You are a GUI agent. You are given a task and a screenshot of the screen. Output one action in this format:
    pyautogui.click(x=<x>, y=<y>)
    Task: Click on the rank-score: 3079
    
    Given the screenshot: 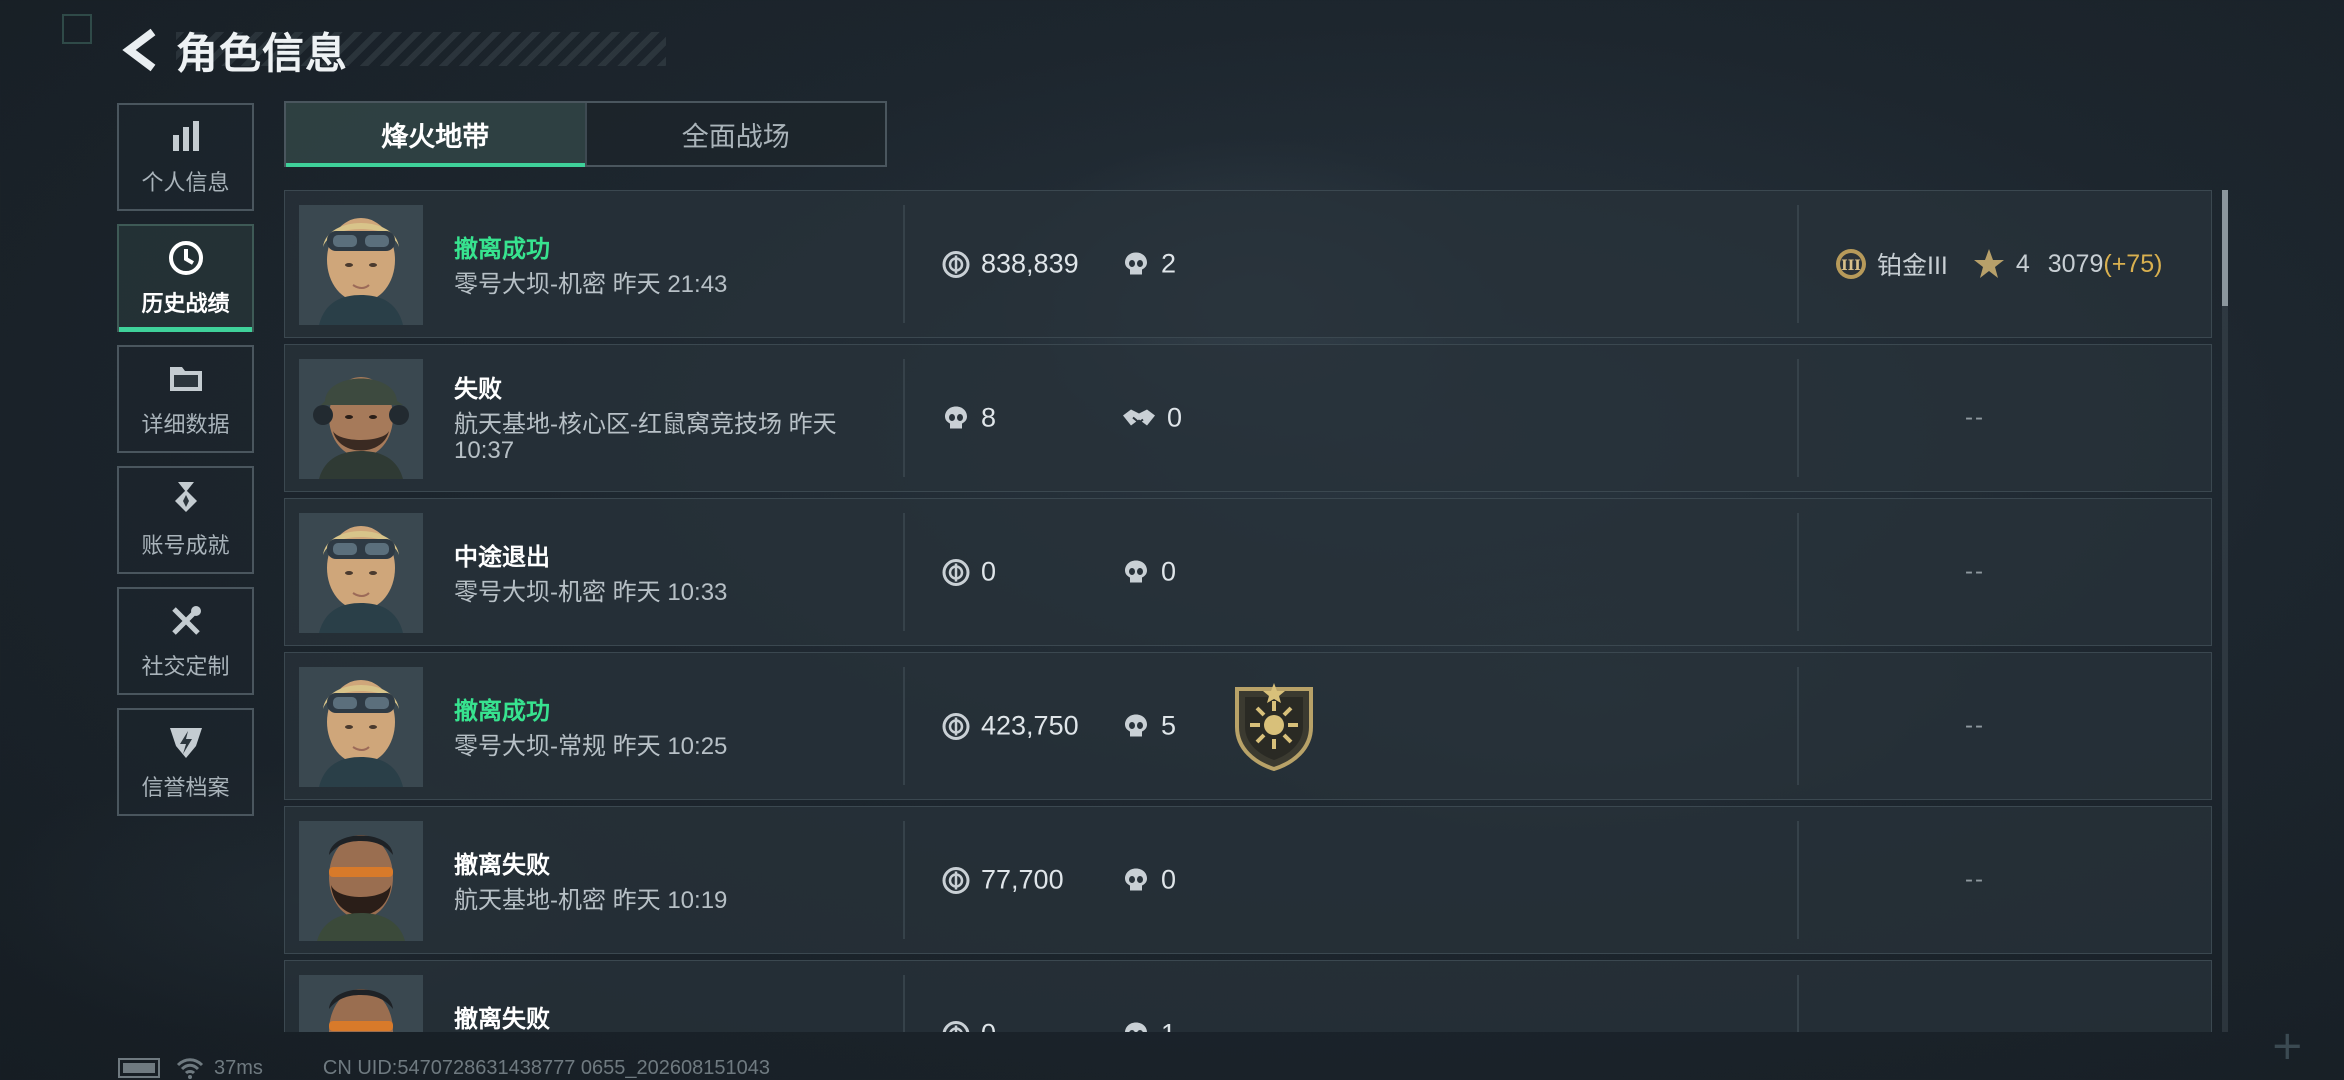 What is the action you would take?
    pyautogui.click(x=2075, y=263)
    